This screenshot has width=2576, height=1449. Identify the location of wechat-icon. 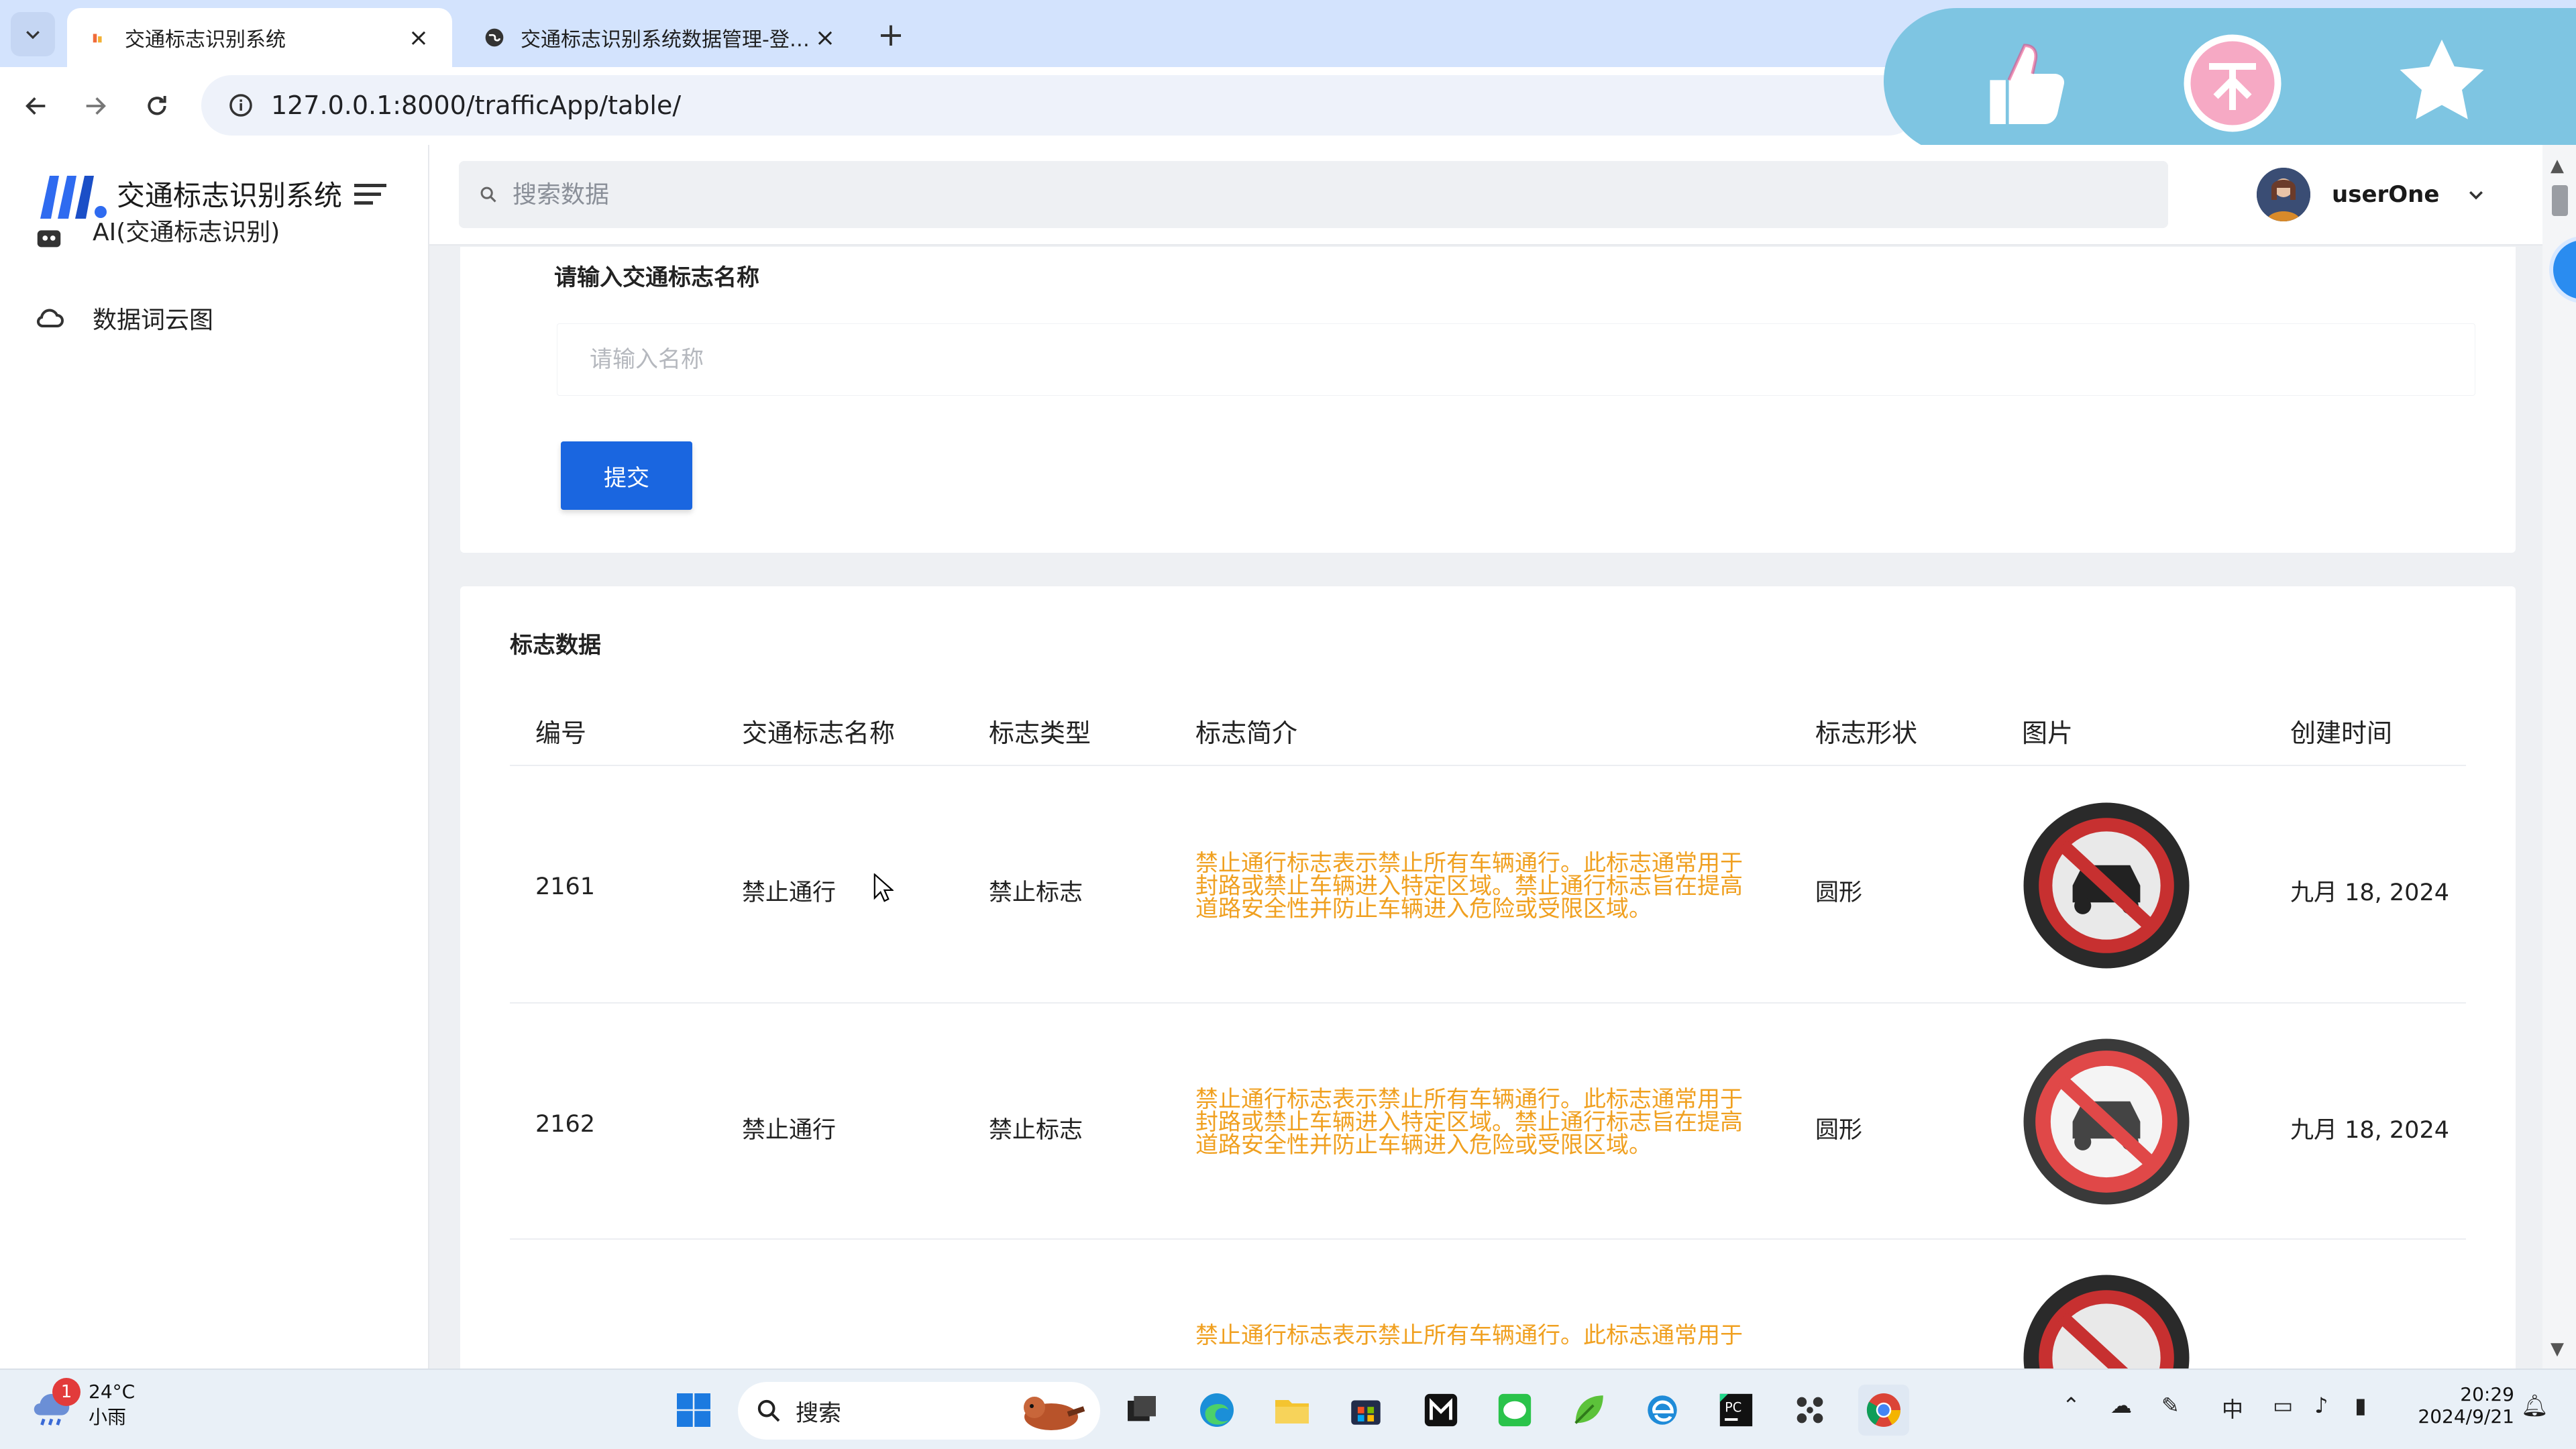
(1514, 1410).